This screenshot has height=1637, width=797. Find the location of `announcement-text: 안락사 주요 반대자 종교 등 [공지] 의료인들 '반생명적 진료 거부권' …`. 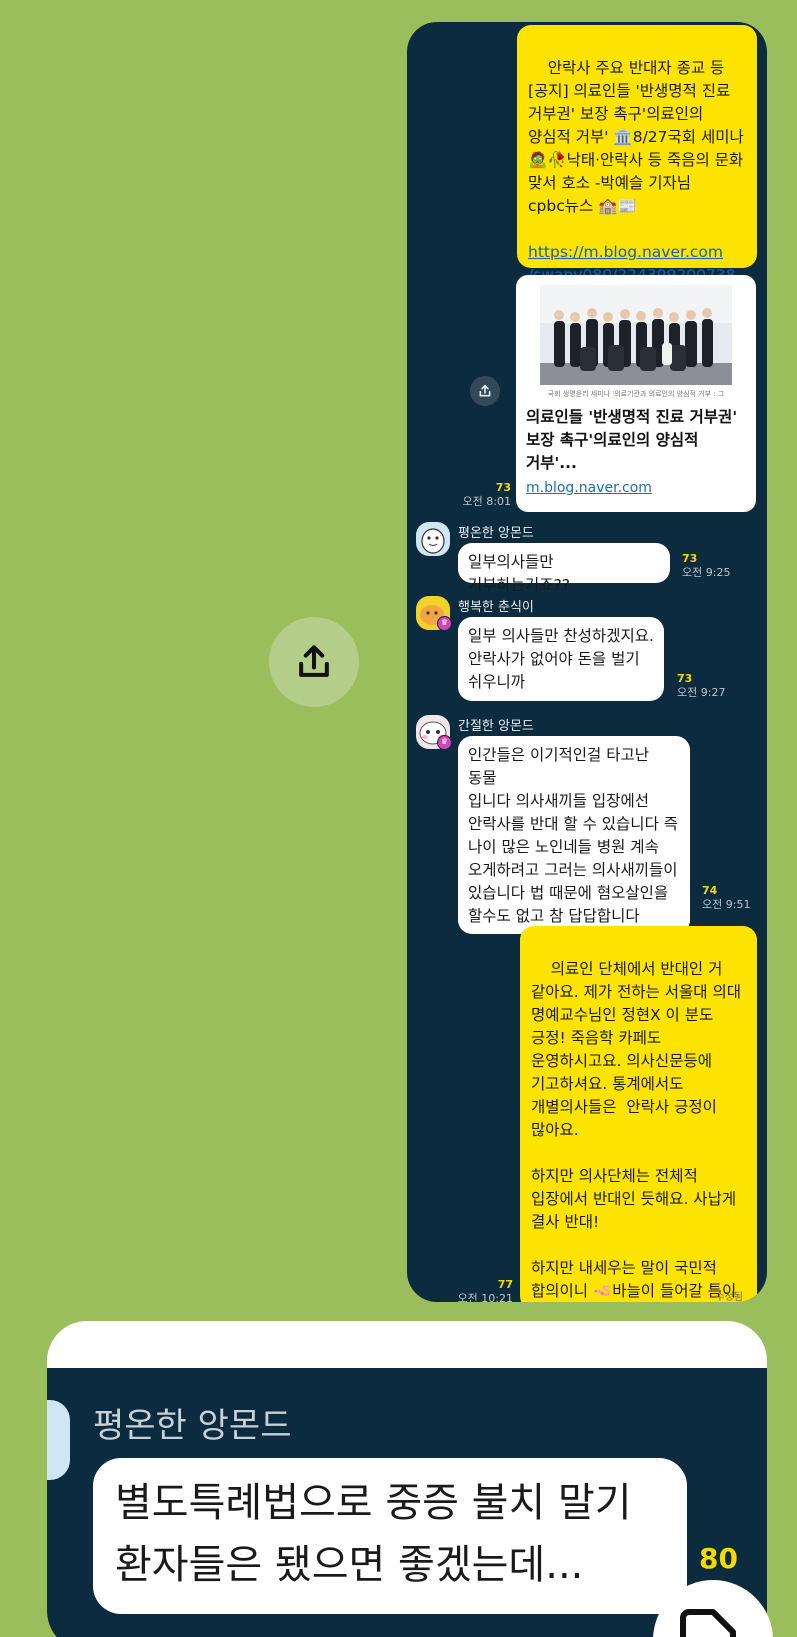

announcement-text: 안락사 주요 반대자 종교 등 [공지] 의료인들 '반생명적 진료 거부권' … is located at coordinates (636, 137).